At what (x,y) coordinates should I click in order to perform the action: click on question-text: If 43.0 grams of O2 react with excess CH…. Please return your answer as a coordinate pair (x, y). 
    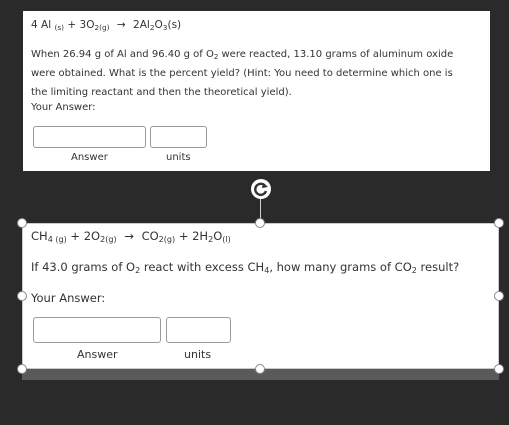
    Looking at the image, I should click on (245, 267).